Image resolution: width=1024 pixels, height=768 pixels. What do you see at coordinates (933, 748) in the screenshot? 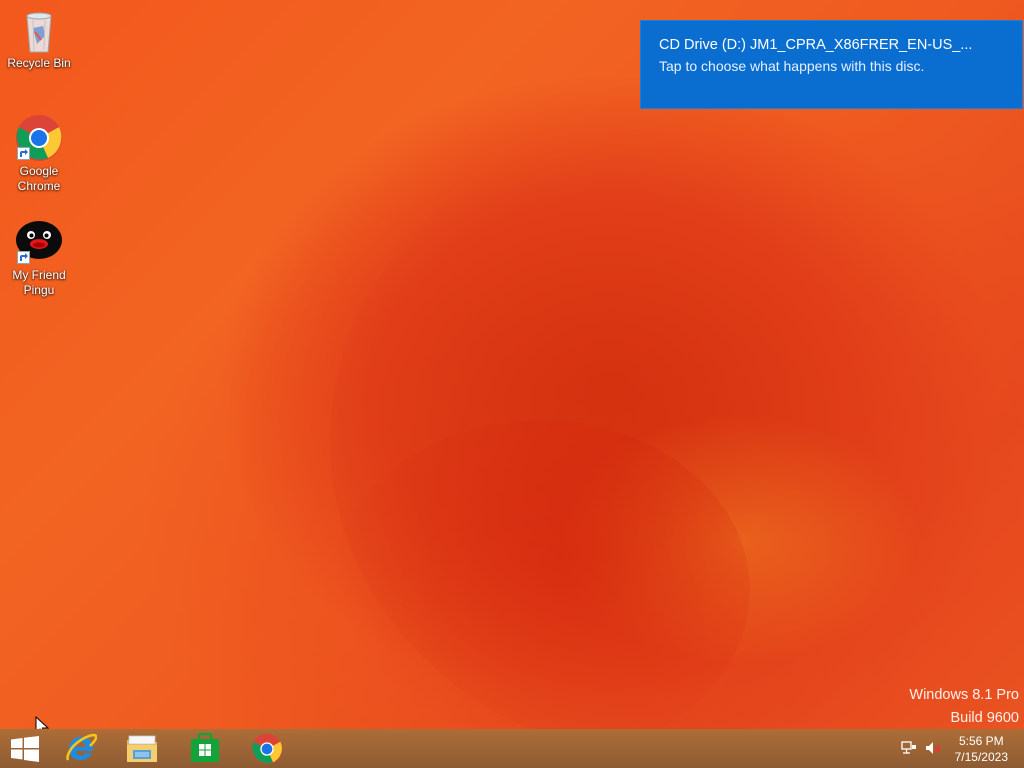
I see `volume-muted-icon` at bounding box center [933, 748].